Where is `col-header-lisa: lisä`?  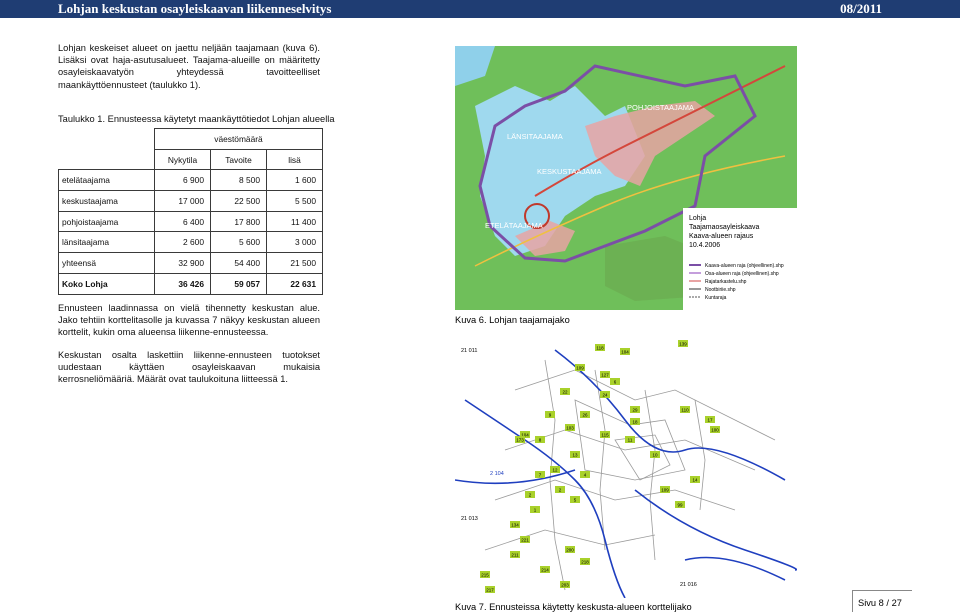
col-header-lisa: lisä is located at coordinates (294, 159).